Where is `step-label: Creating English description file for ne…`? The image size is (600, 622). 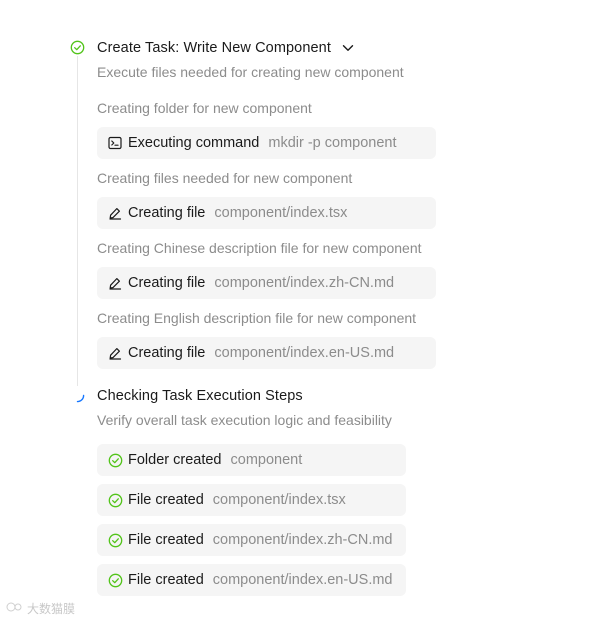 step-label: Creating English description file for ne… is located at coordinates (257, 318).